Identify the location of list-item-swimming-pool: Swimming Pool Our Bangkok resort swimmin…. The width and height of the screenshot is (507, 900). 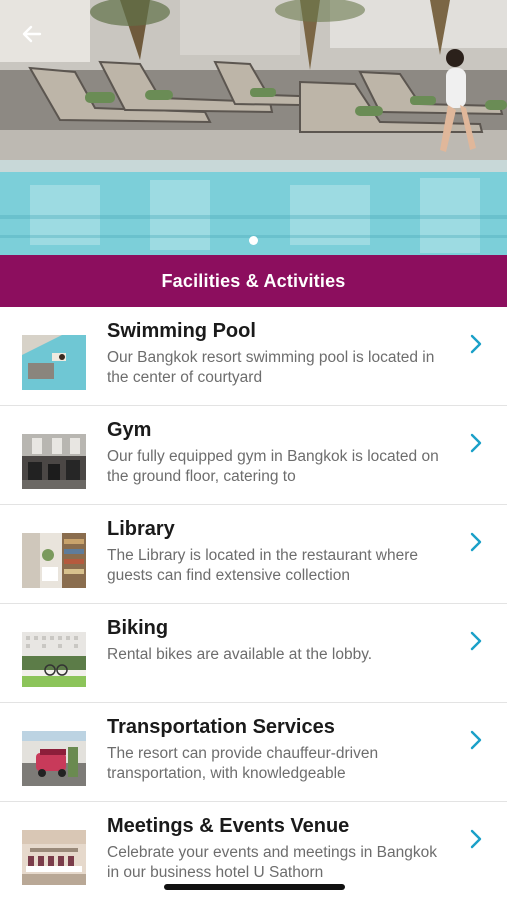
(253, 356).